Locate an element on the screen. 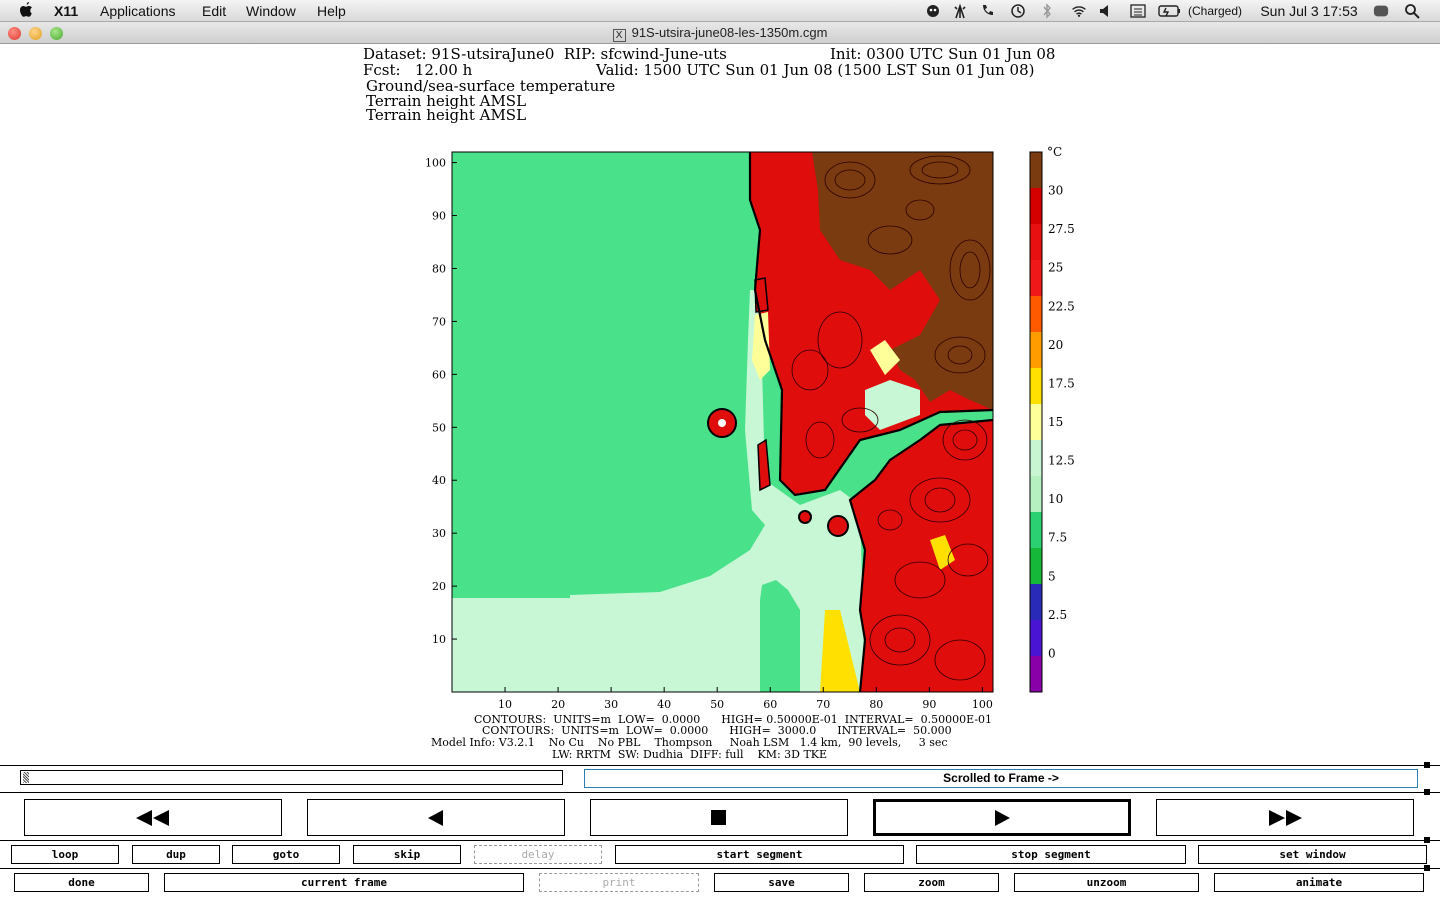 Image resolution: width=1440 pixels, height=900 pixels. window-title: X 91S-utsira-june08-les-1350m.cgm is located at coordinates (720, 33).